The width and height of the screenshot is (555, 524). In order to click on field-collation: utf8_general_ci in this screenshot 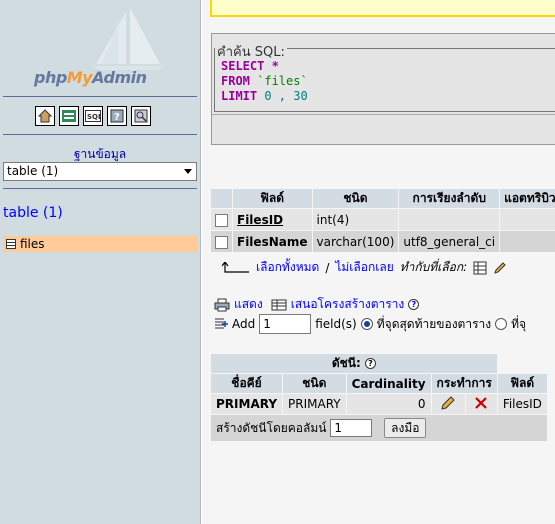, I will do `click(449, 241)`.